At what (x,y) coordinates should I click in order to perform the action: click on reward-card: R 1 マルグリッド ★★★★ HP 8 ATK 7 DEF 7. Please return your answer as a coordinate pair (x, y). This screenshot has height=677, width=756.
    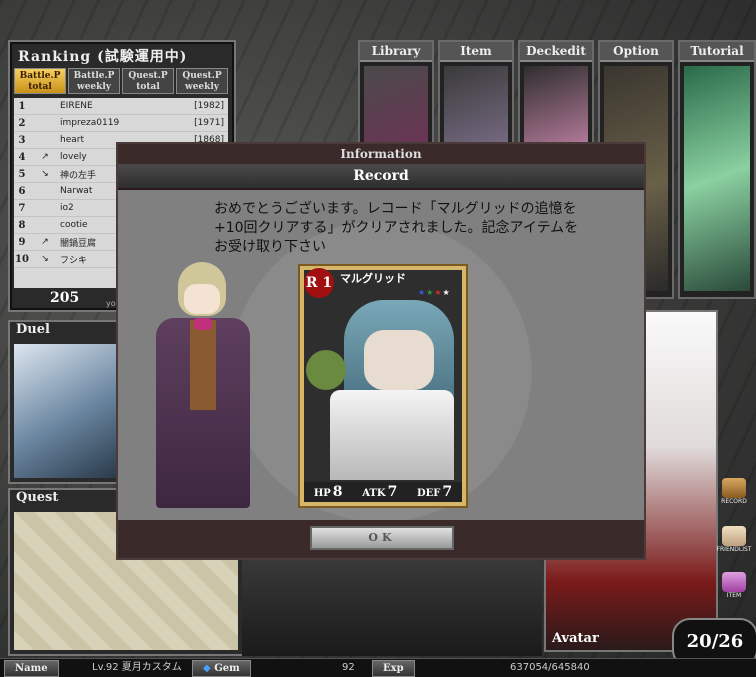
    Looking at the image, I should click on (383, 386).